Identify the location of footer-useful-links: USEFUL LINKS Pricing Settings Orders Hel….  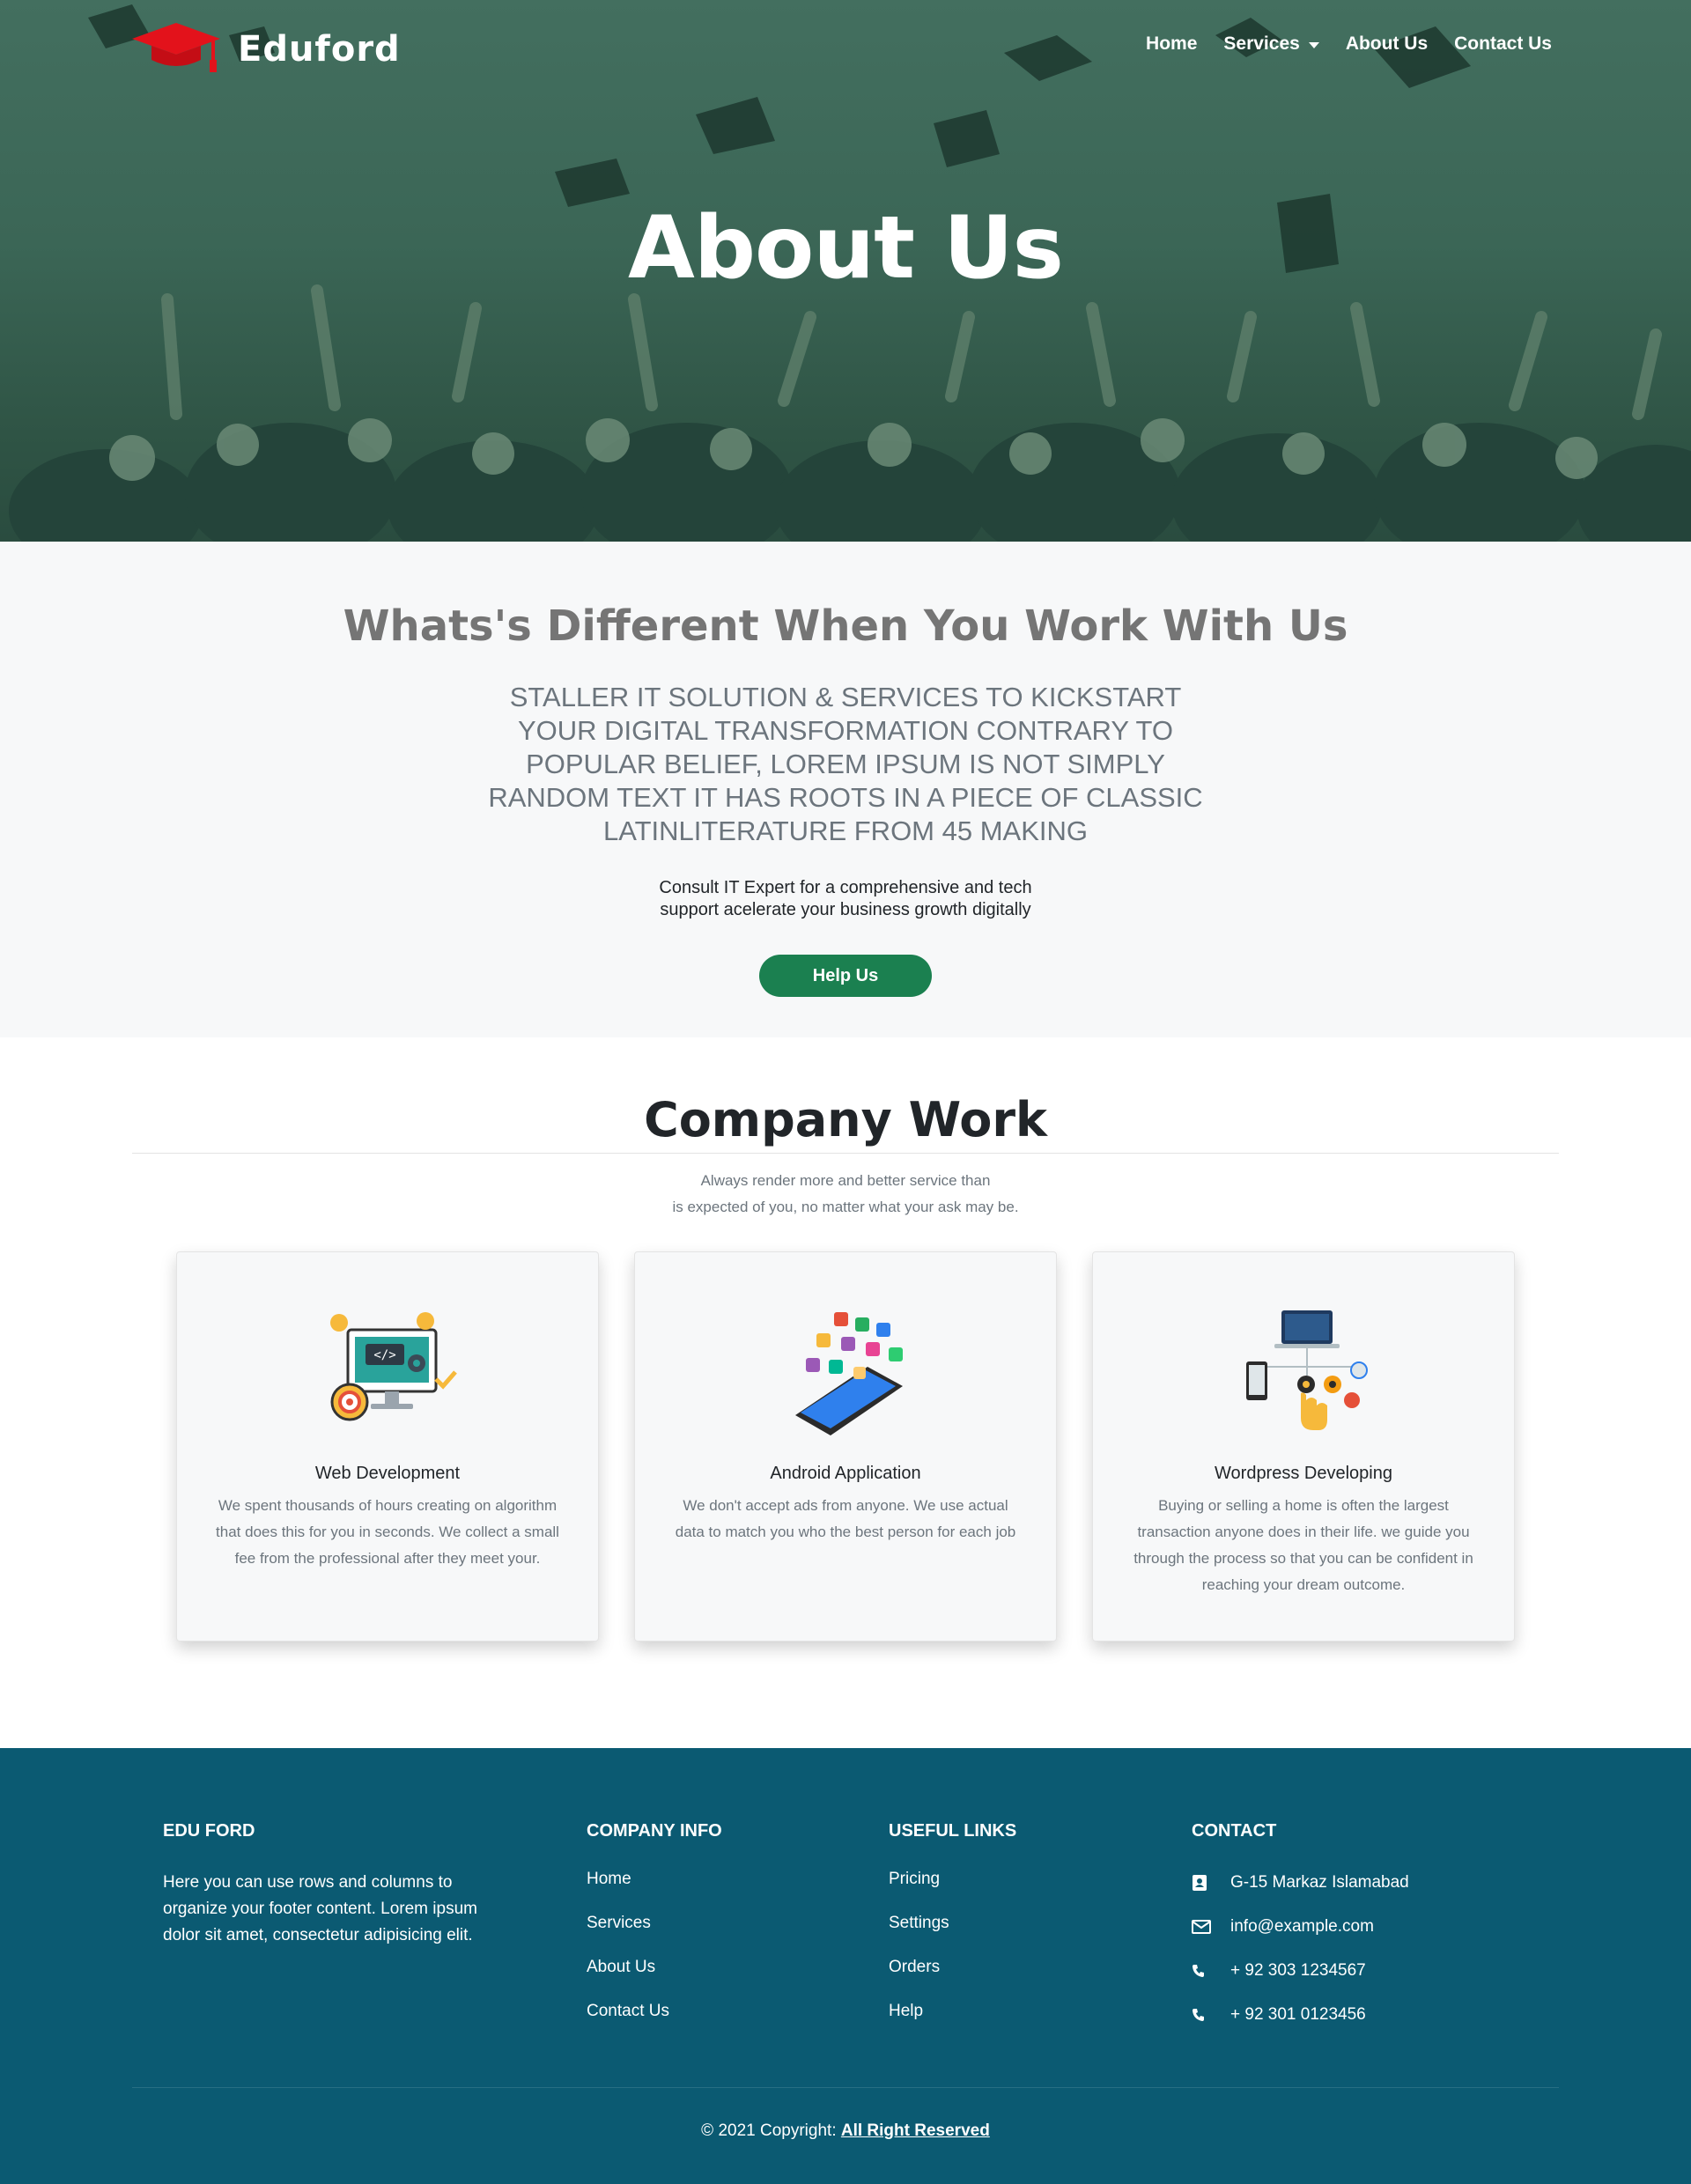
(952, 1933).